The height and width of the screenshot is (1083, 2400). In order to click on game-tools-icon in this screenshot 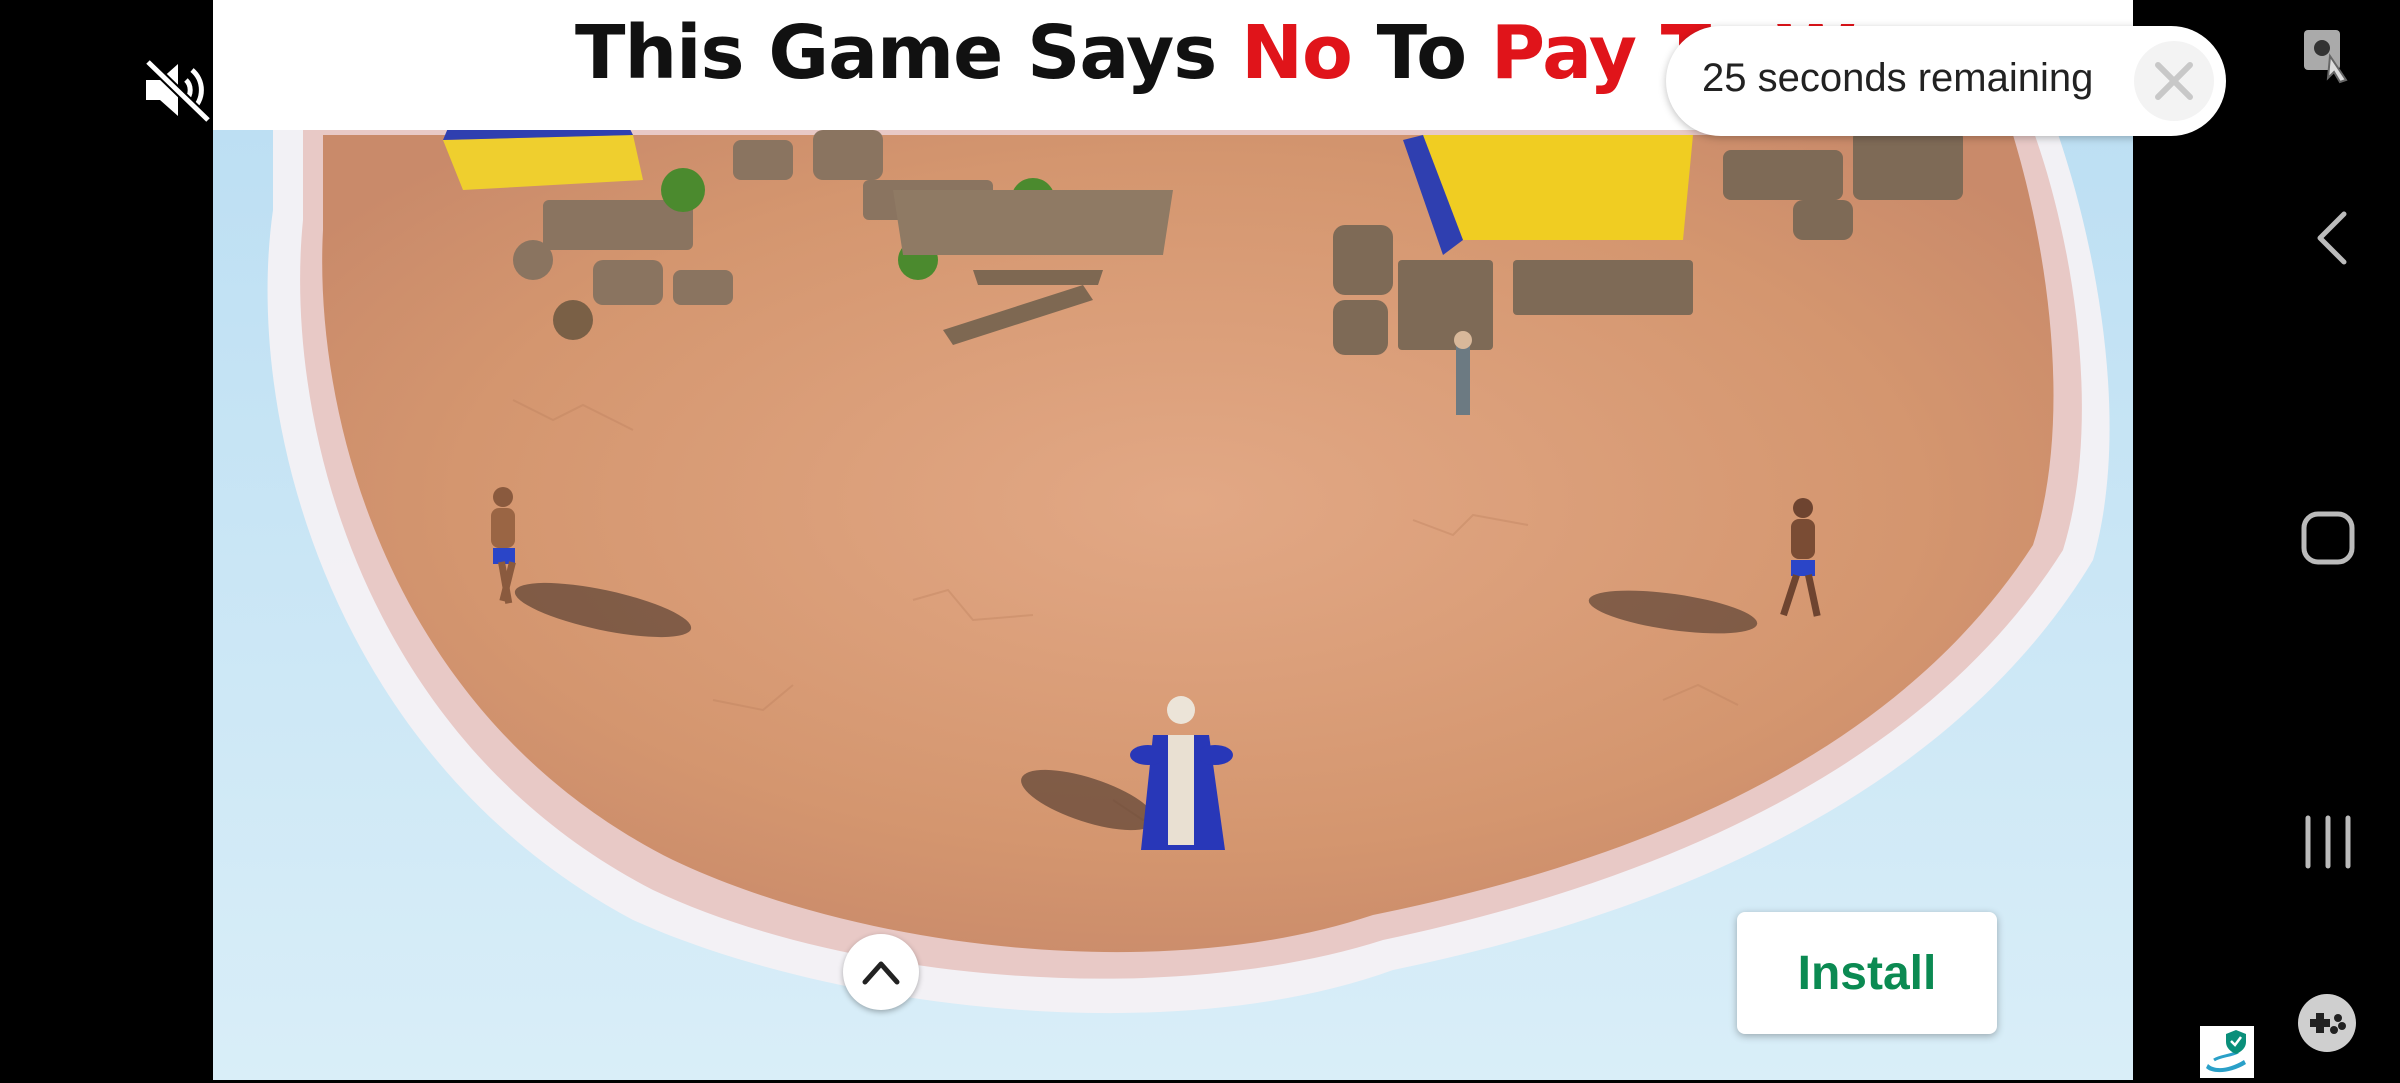, I will do `click(2327, 1023)`.